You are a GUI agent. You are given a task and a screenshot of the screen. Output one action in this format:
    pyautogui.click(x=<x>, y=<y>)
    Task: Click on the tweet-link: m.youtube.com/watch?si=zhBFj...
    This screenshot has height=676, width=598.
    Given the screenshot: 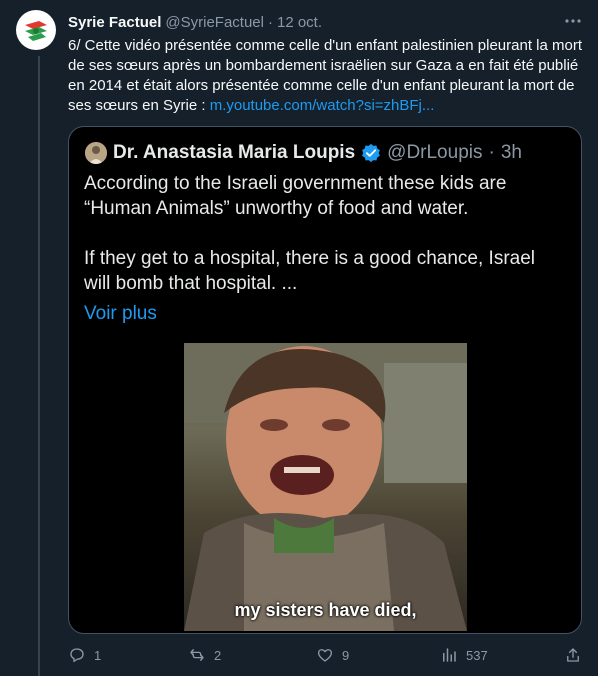 What is the action you would take?
    pyautogui.click(x=322, y=105)
    